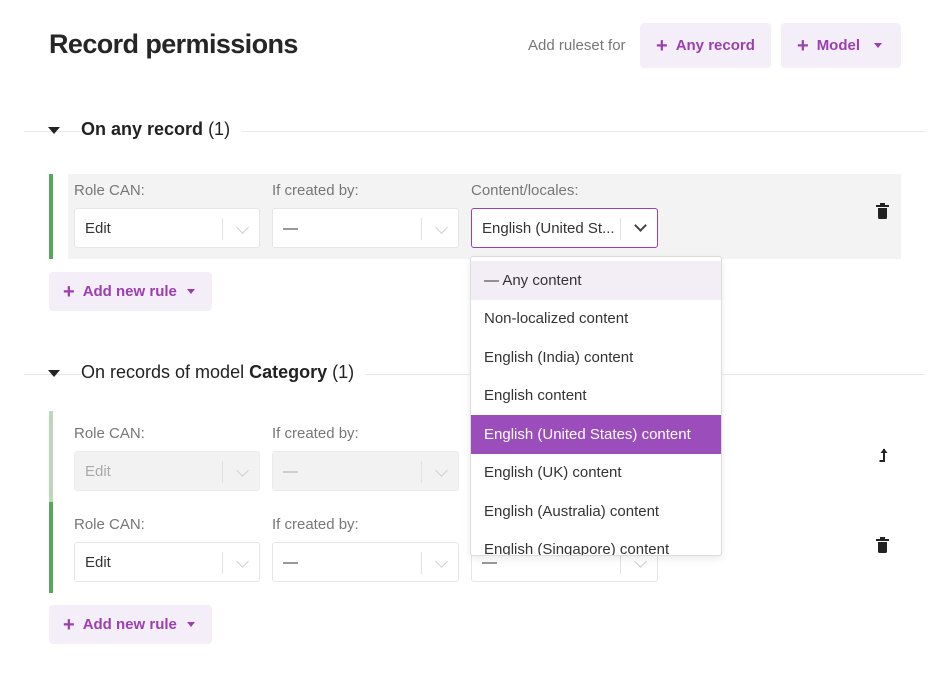 The width and height of the screenshot is (950, 682). What do you see at coordinates (577, 45) in the screenshot?
I see `add-ruleset-label: Add ruleset for` at bounding box center [577, 45].